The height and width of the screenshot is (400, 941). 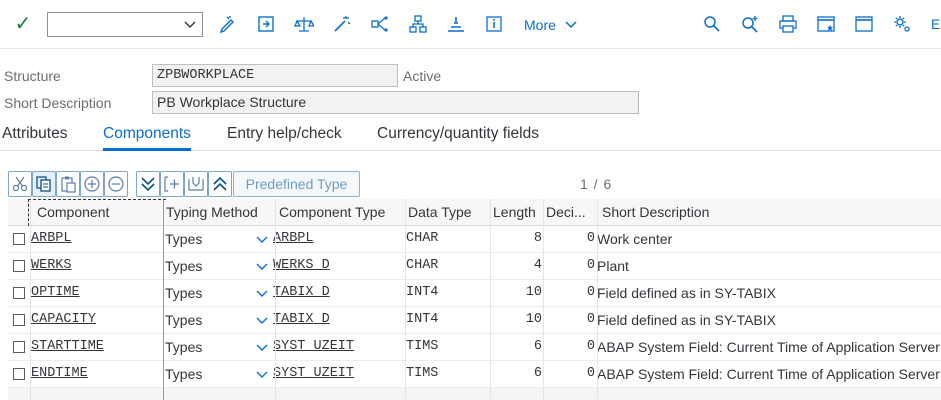 What do you see at coordinates (788, 24) in the screenshot?
I see `print-icon` at bounding box center [788, 24].